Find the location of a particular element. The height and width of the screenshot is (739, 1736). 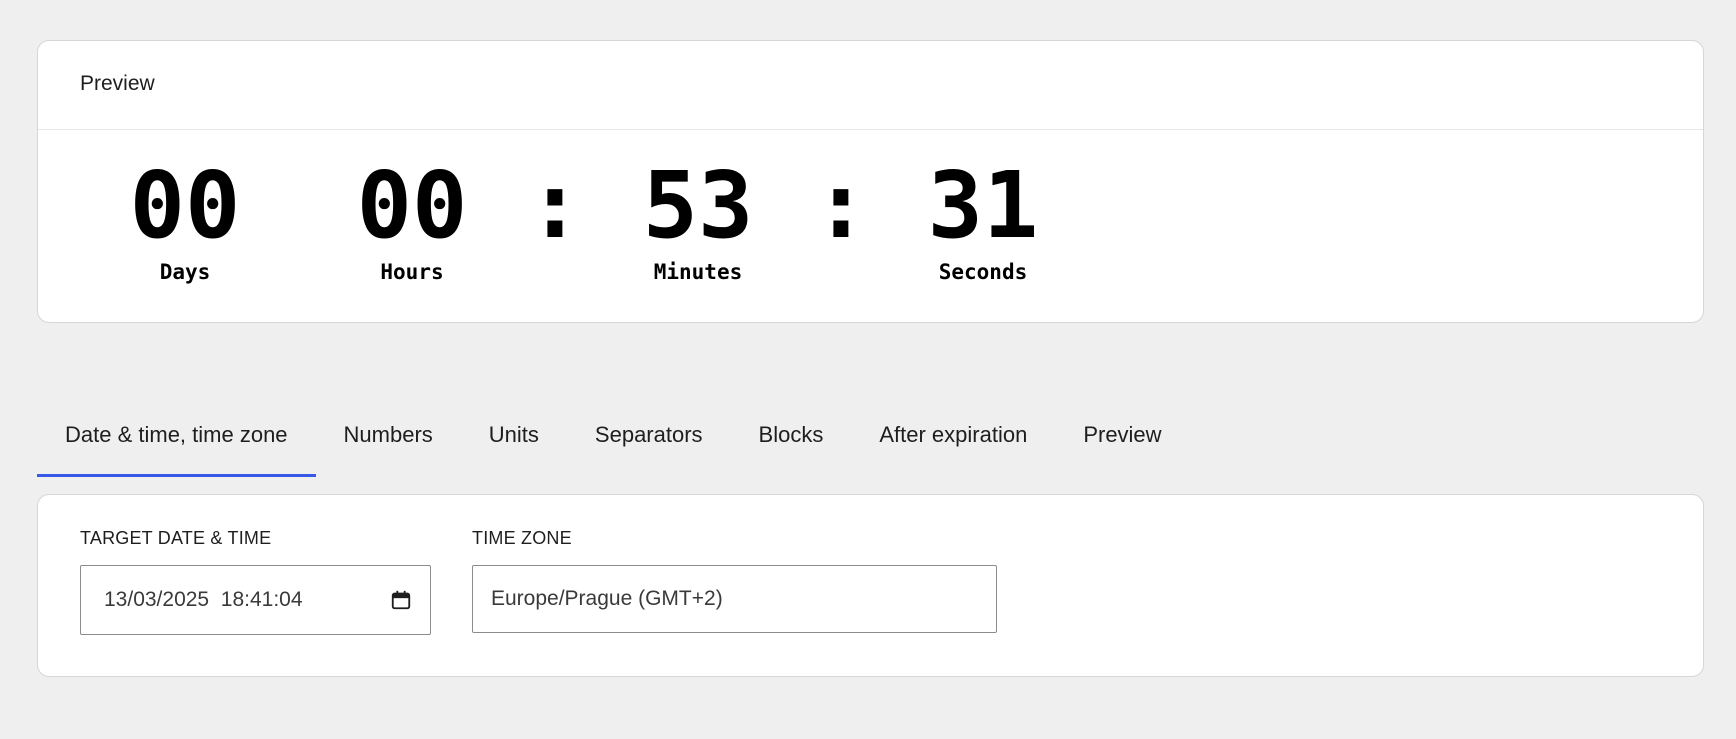

time-zone-label: Time zone is located at coordinates (522, 538).